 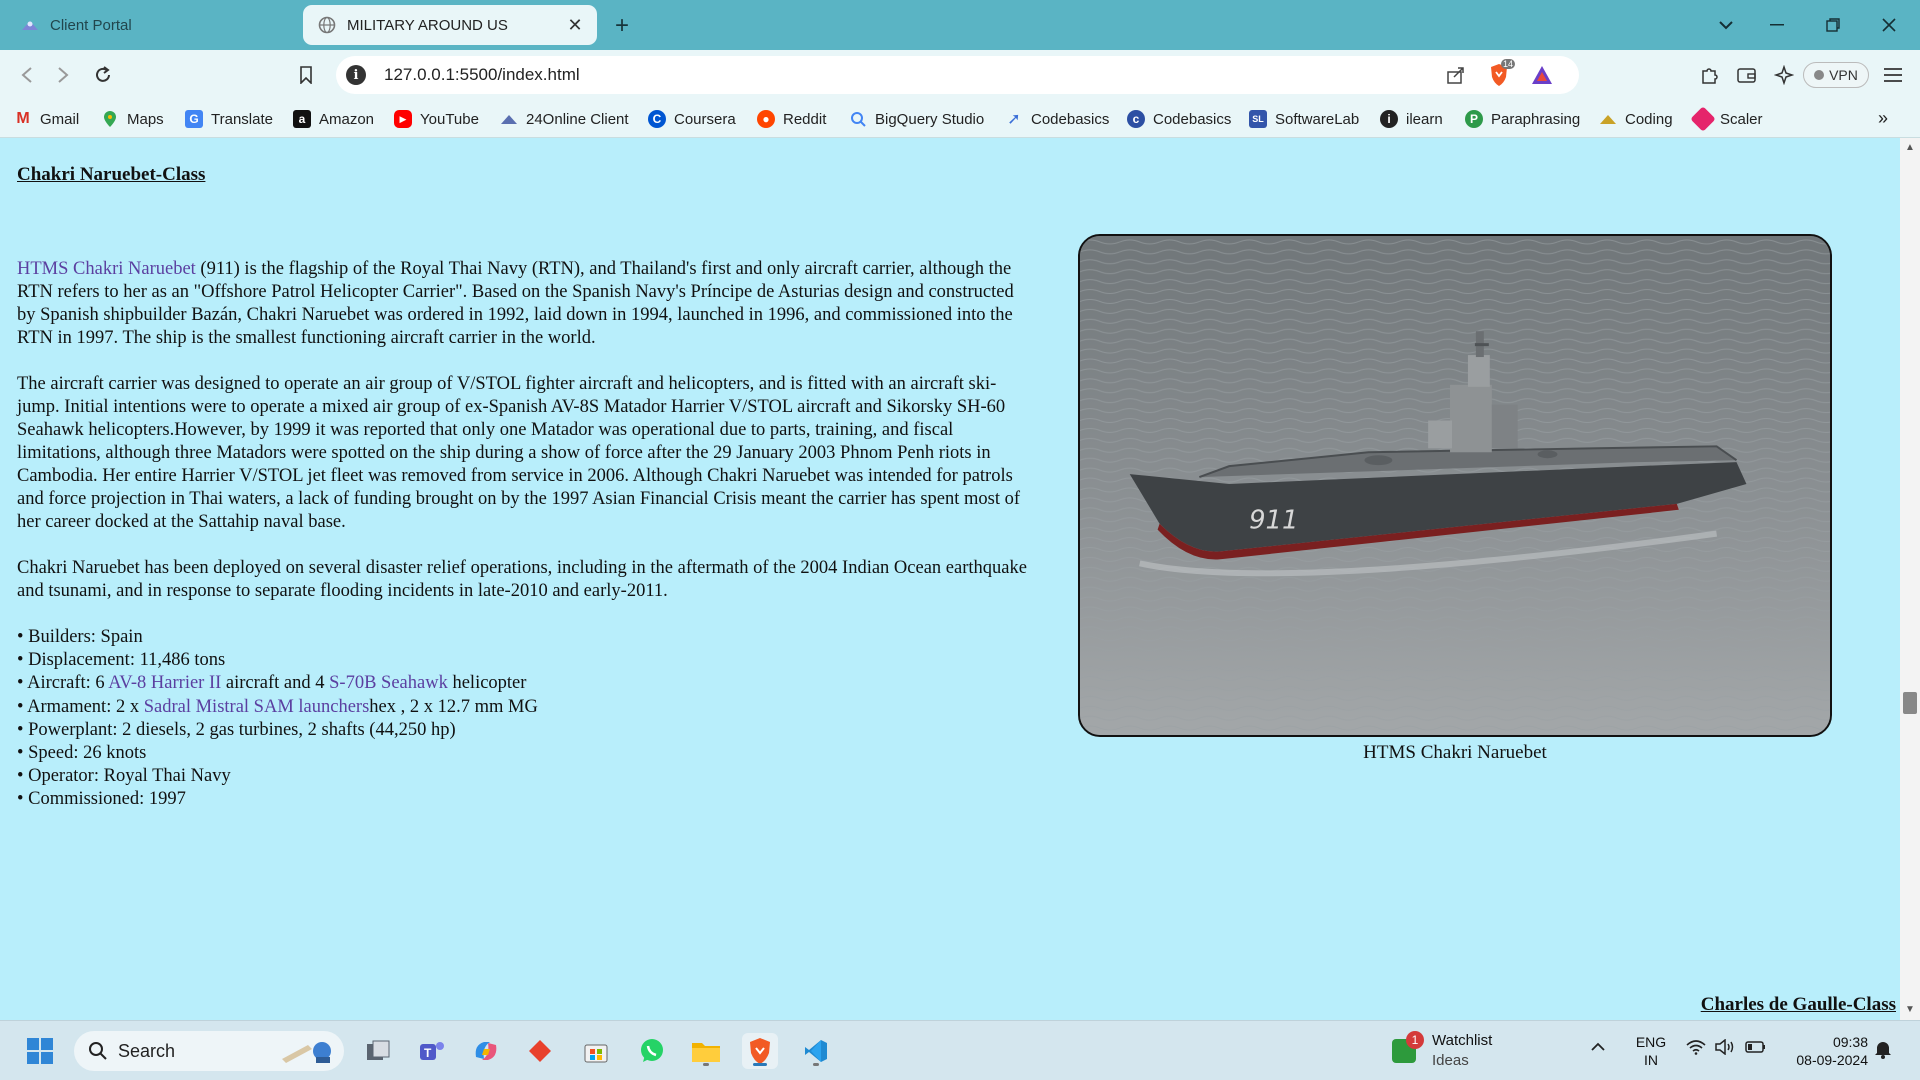 What do you see at coordinates (103, 75) in the screenshot?
I see `reload-icon` at bounding box center [103, 75].